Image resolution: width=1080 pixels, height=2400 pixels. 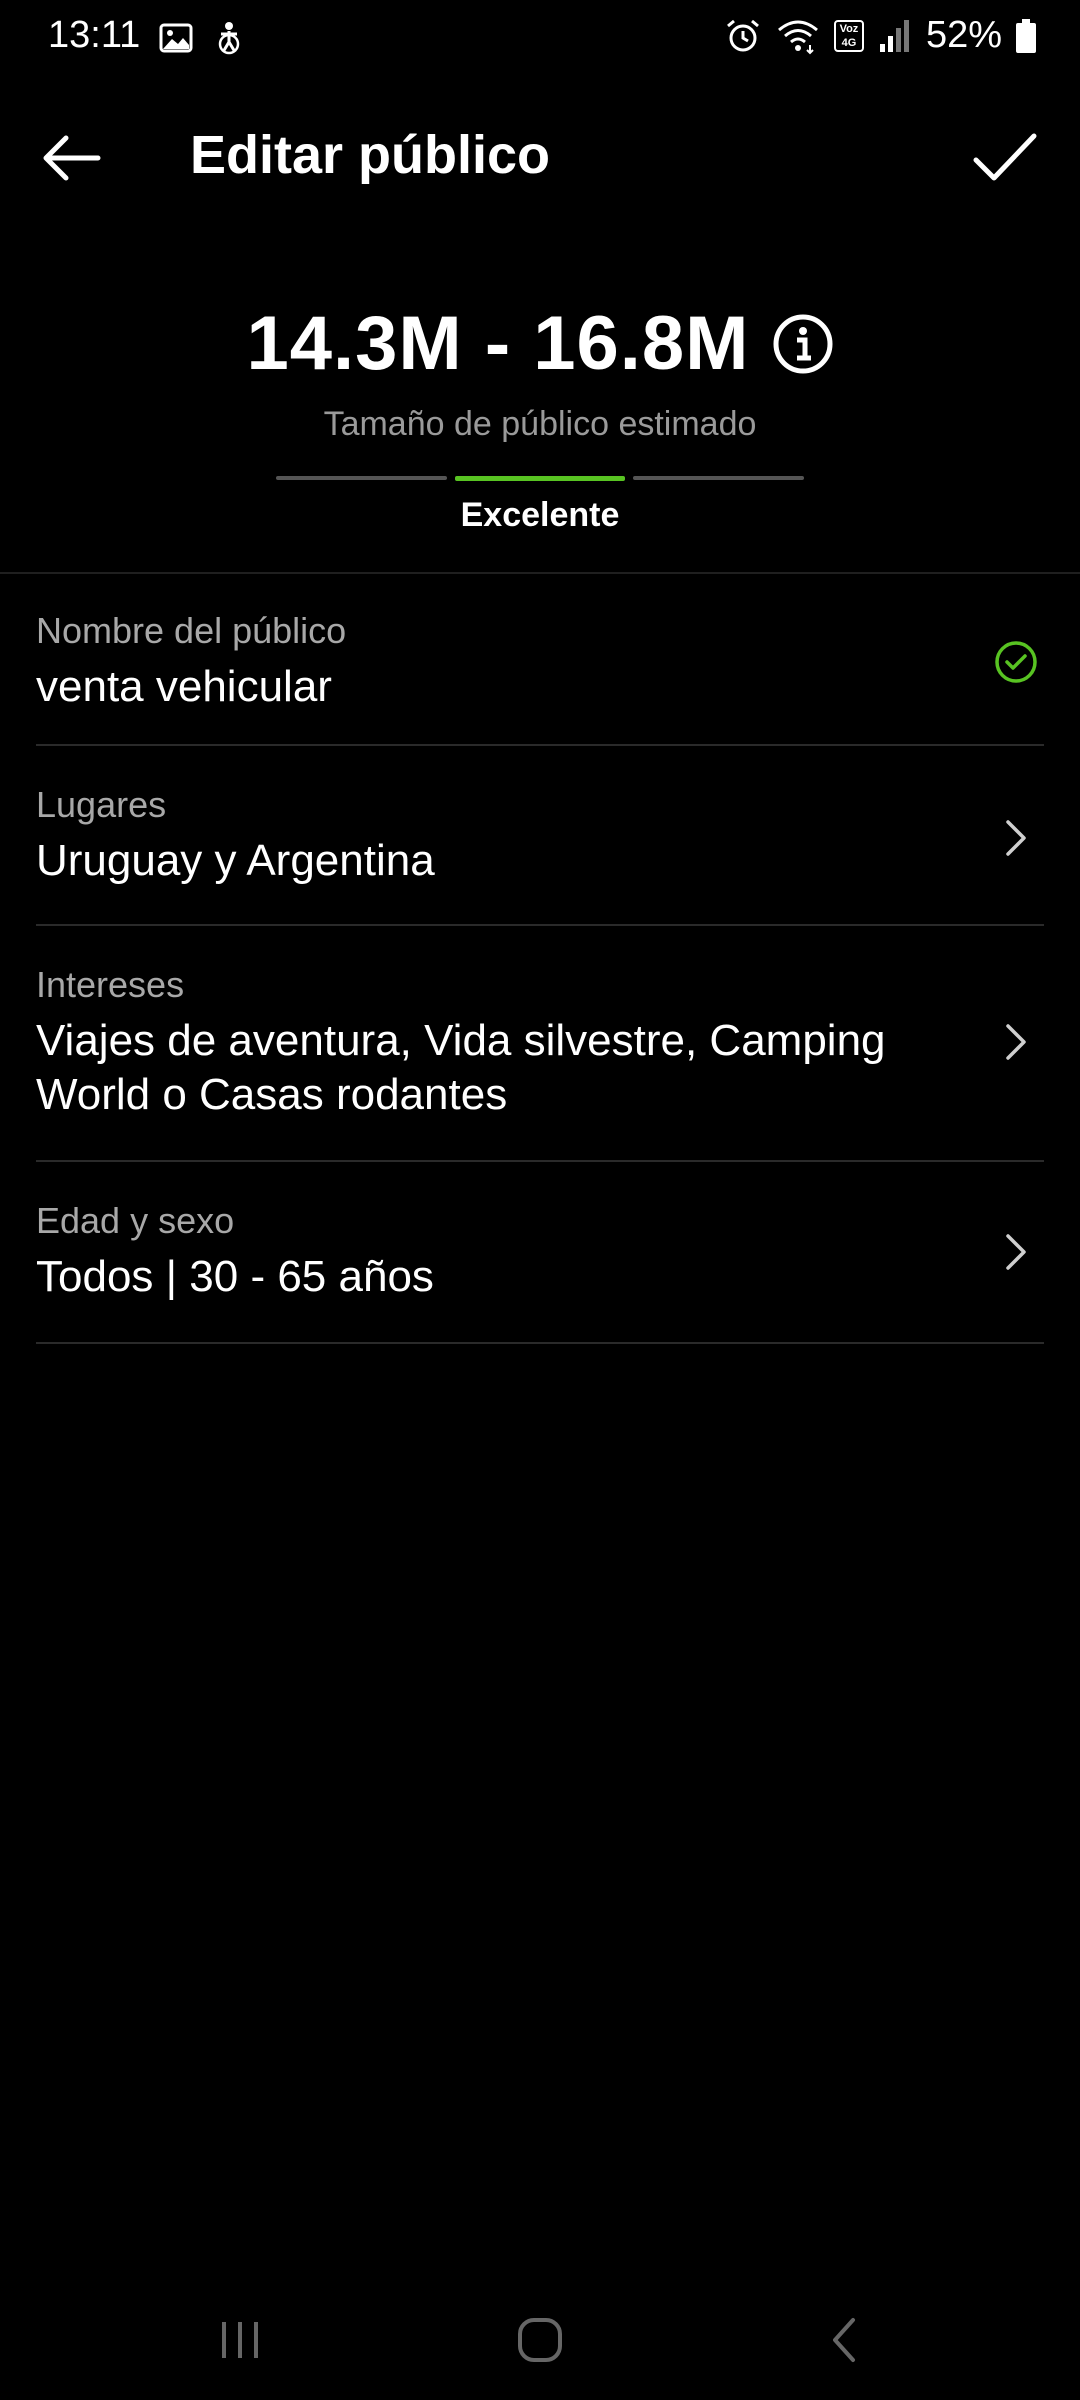 What do you see at coordinates (135, 1220) in the screenshot?
I see `row-label: Edad y sexo` at bounding box center [135, 1220].